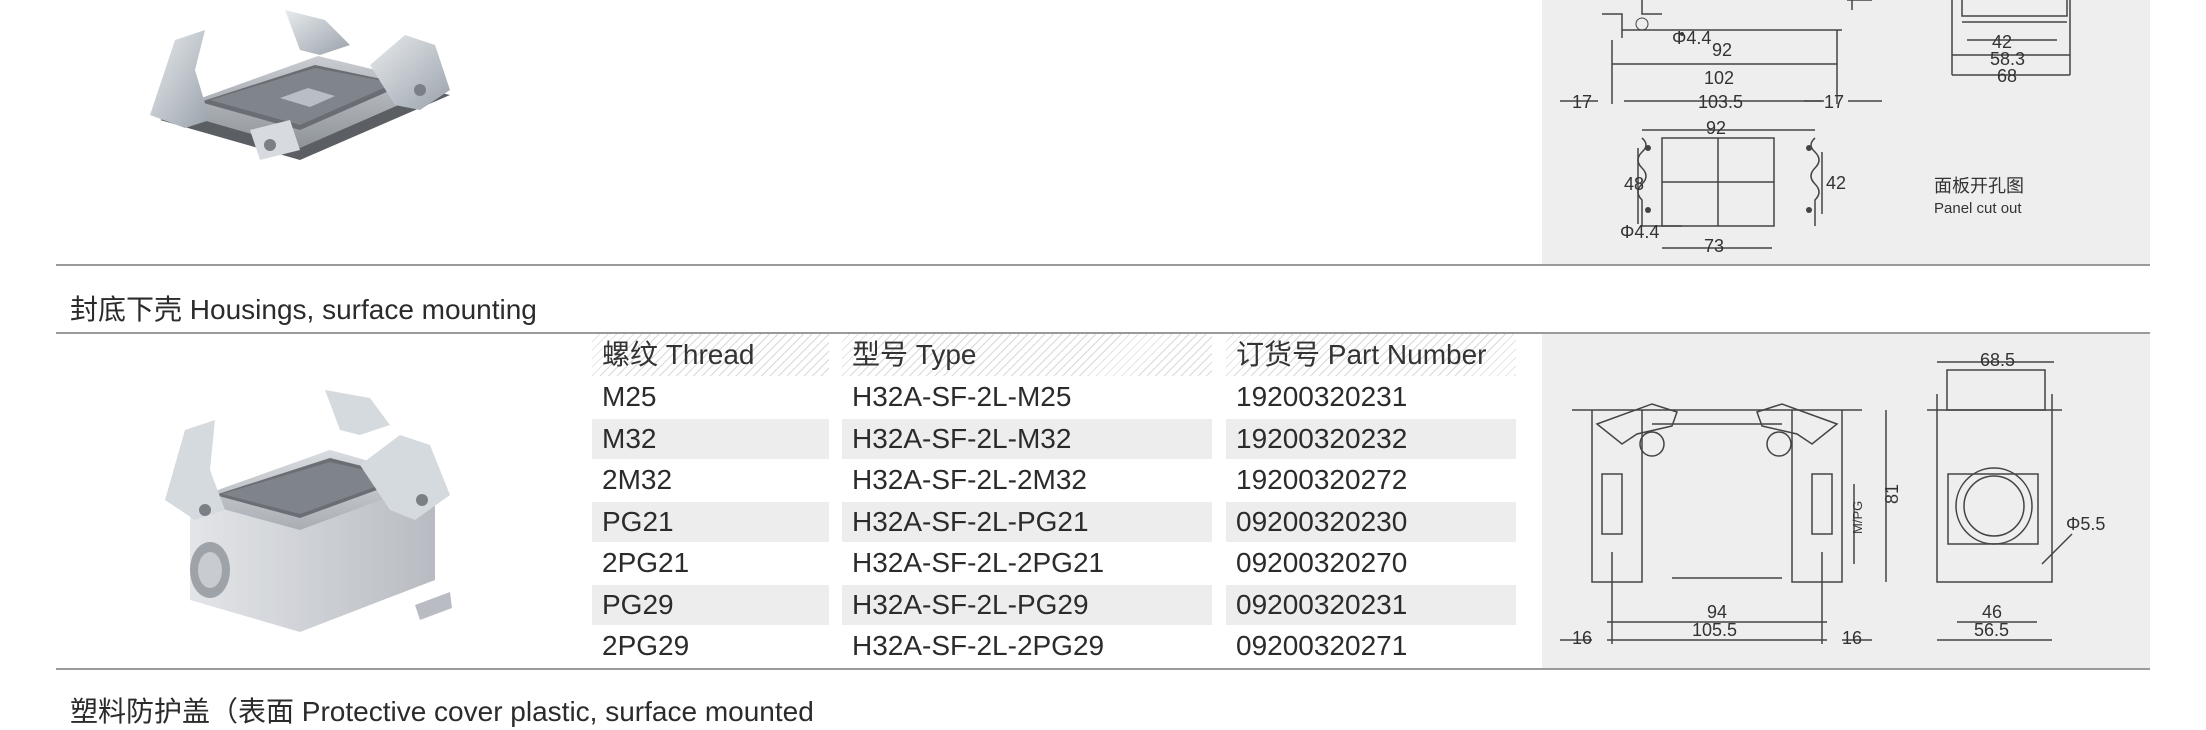 This screenshot has height=730, width=2206. Describe the element at coordinates (1892, 494) in the screenshot. I see `dim-81: 81` at that location.